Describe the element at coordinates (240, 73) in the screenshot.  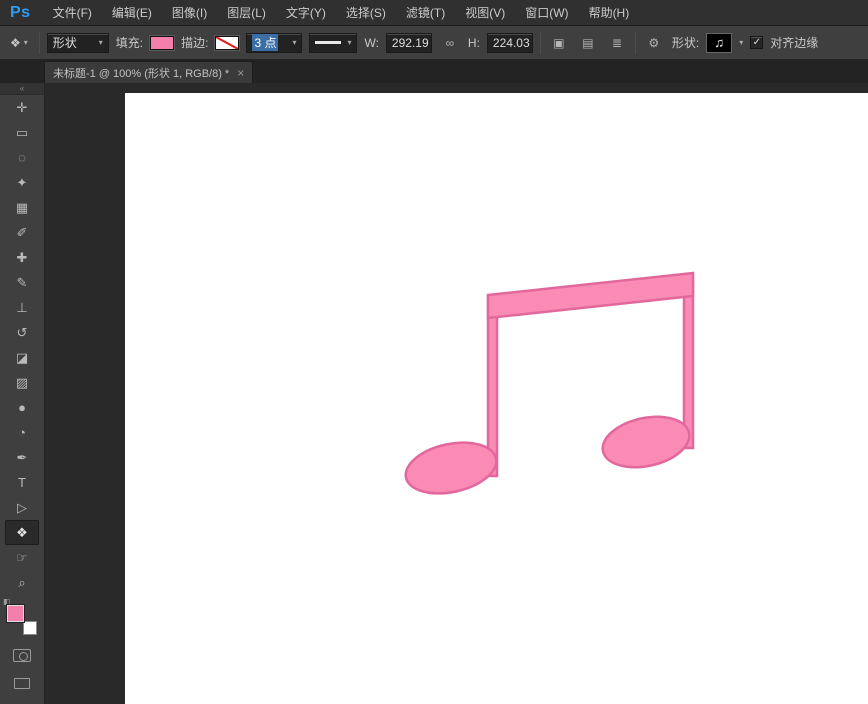
I see `close-icon: ×` at that location.